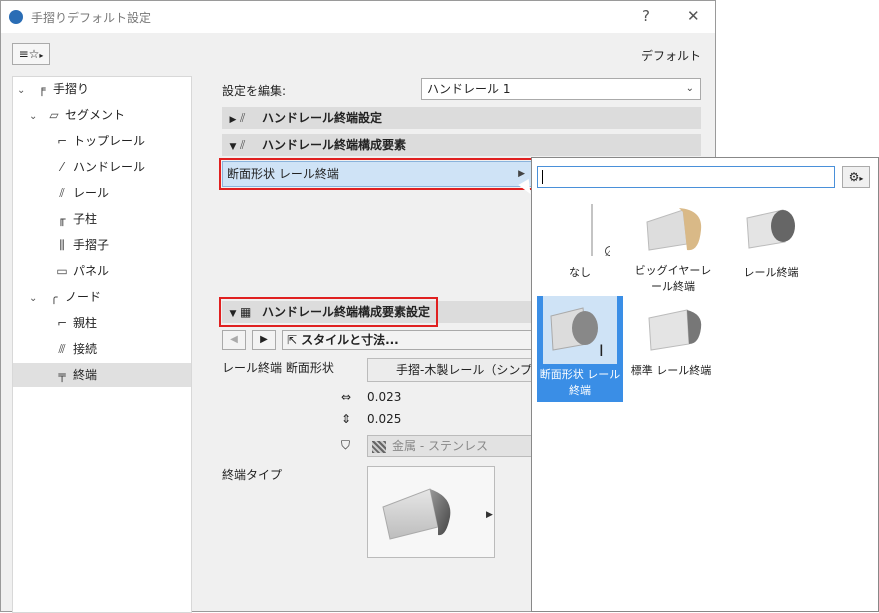 The width and height of the screenshot is (879, 613). What do you see at coordinates (252, 475) in the screenshot?
I see `end-type-label: 終端タイプ` at bounding box center [252, 475].